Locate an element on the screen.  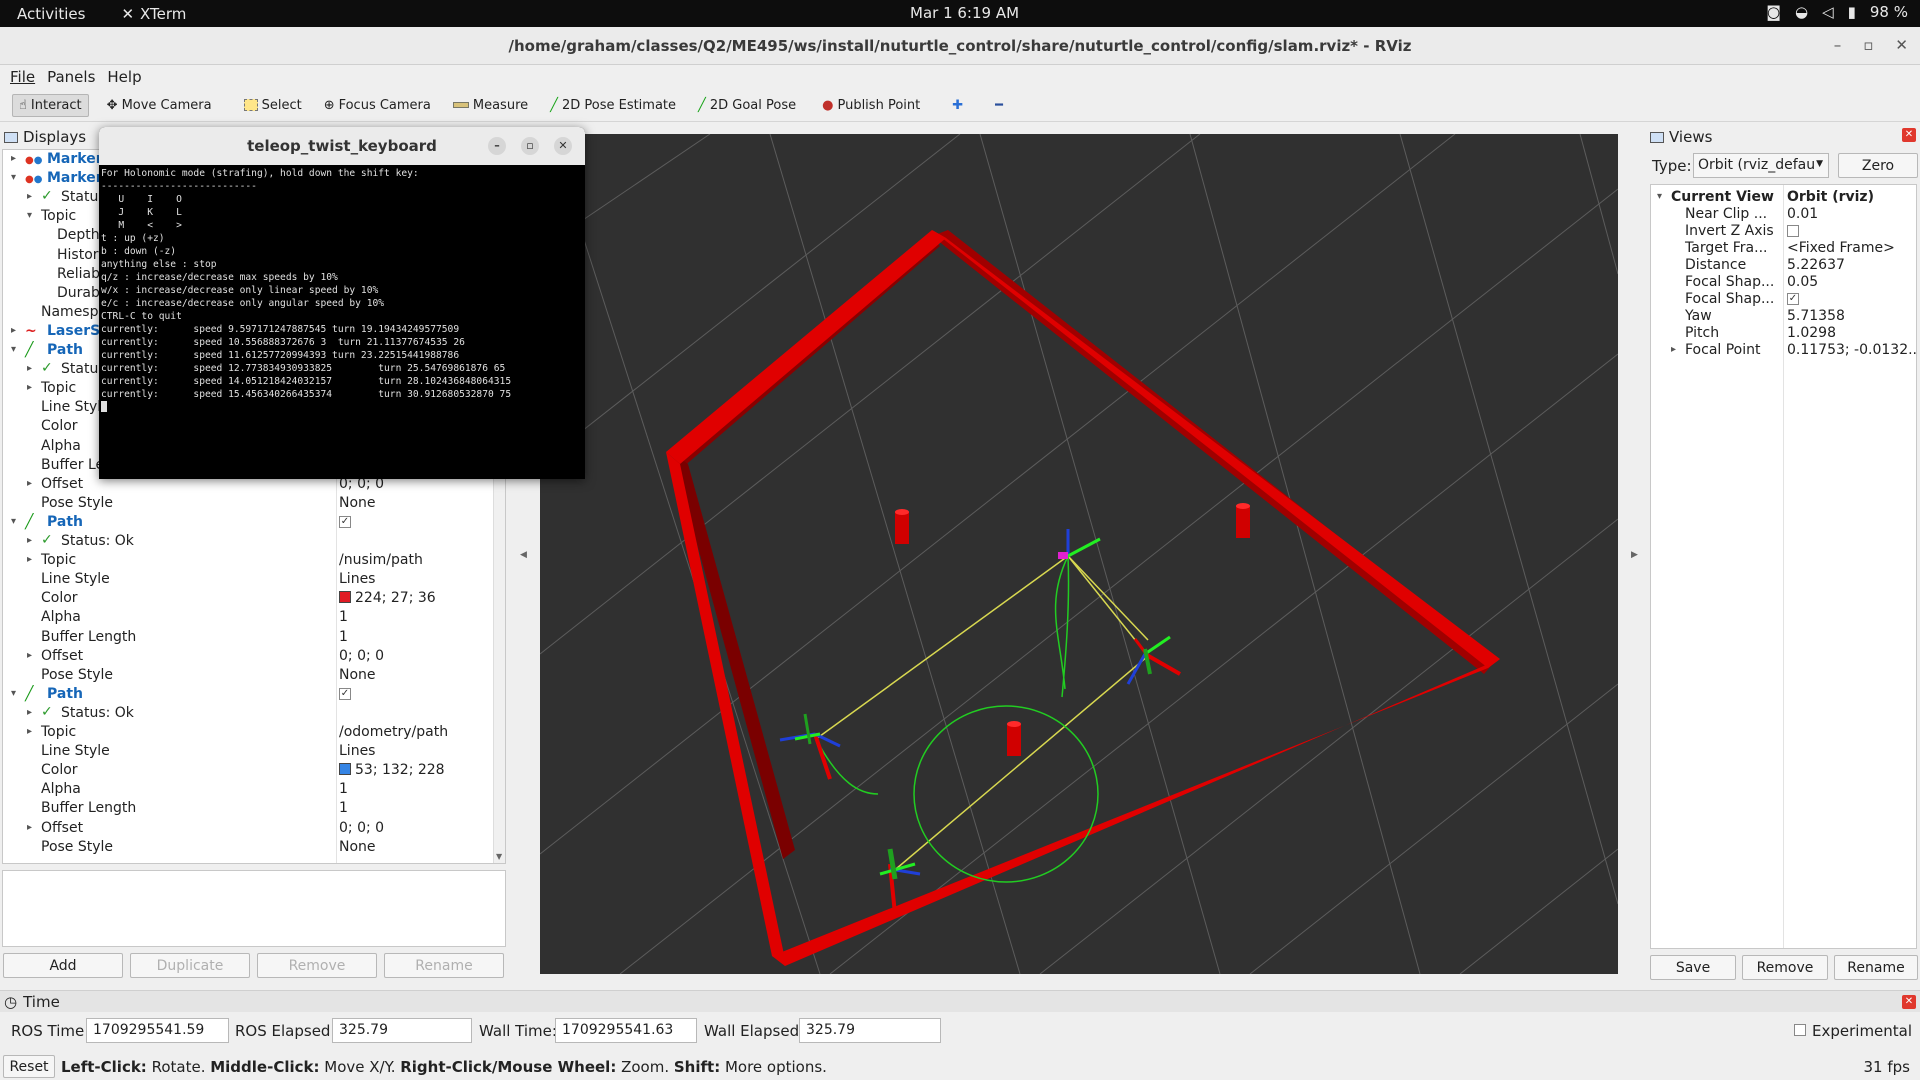
app-menu: ✕ XTerm is located at coordinates (153, 14).